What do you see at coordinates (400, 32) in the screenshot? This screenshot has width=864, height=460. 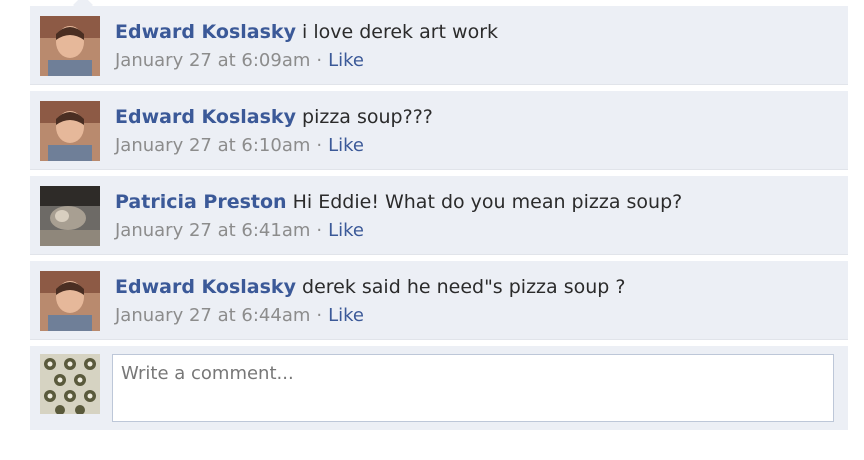 I see `comment-text: i love derek art work` at bounding box center [400, 32].